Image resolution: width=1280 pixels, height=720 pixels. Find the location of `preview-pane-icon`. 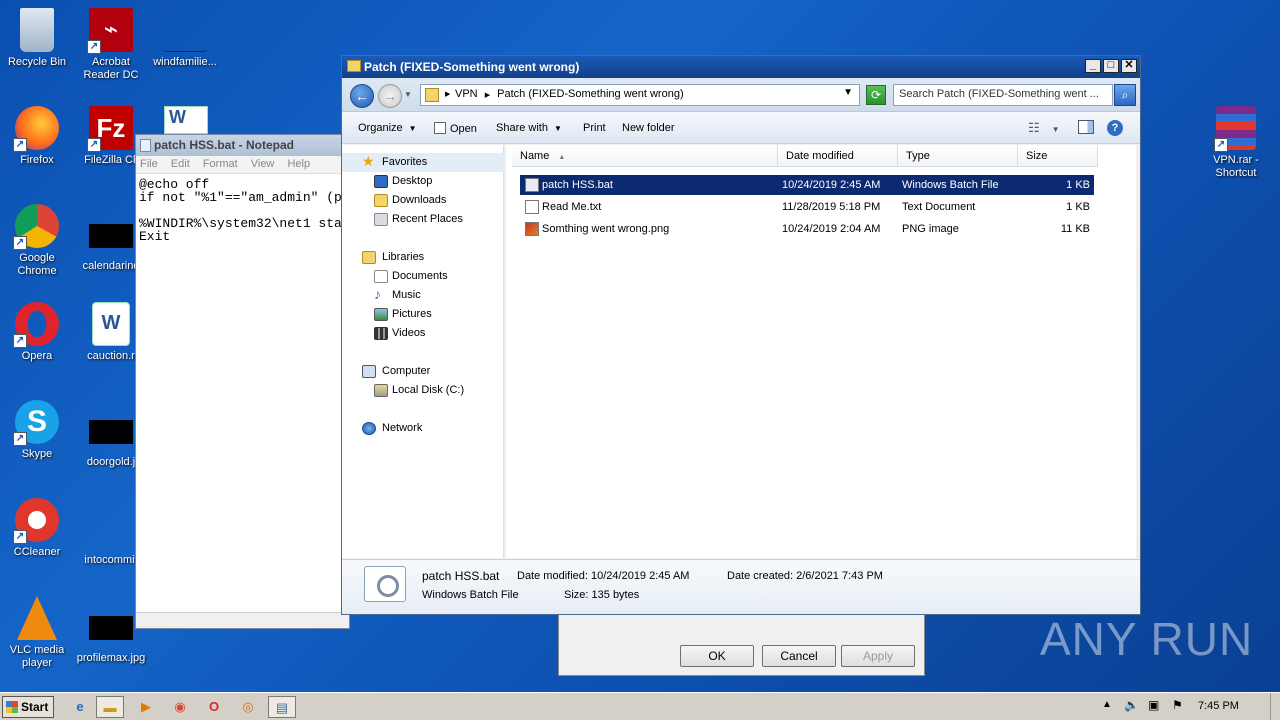

preview-pane-icon is located at coordinates (1086, 127).